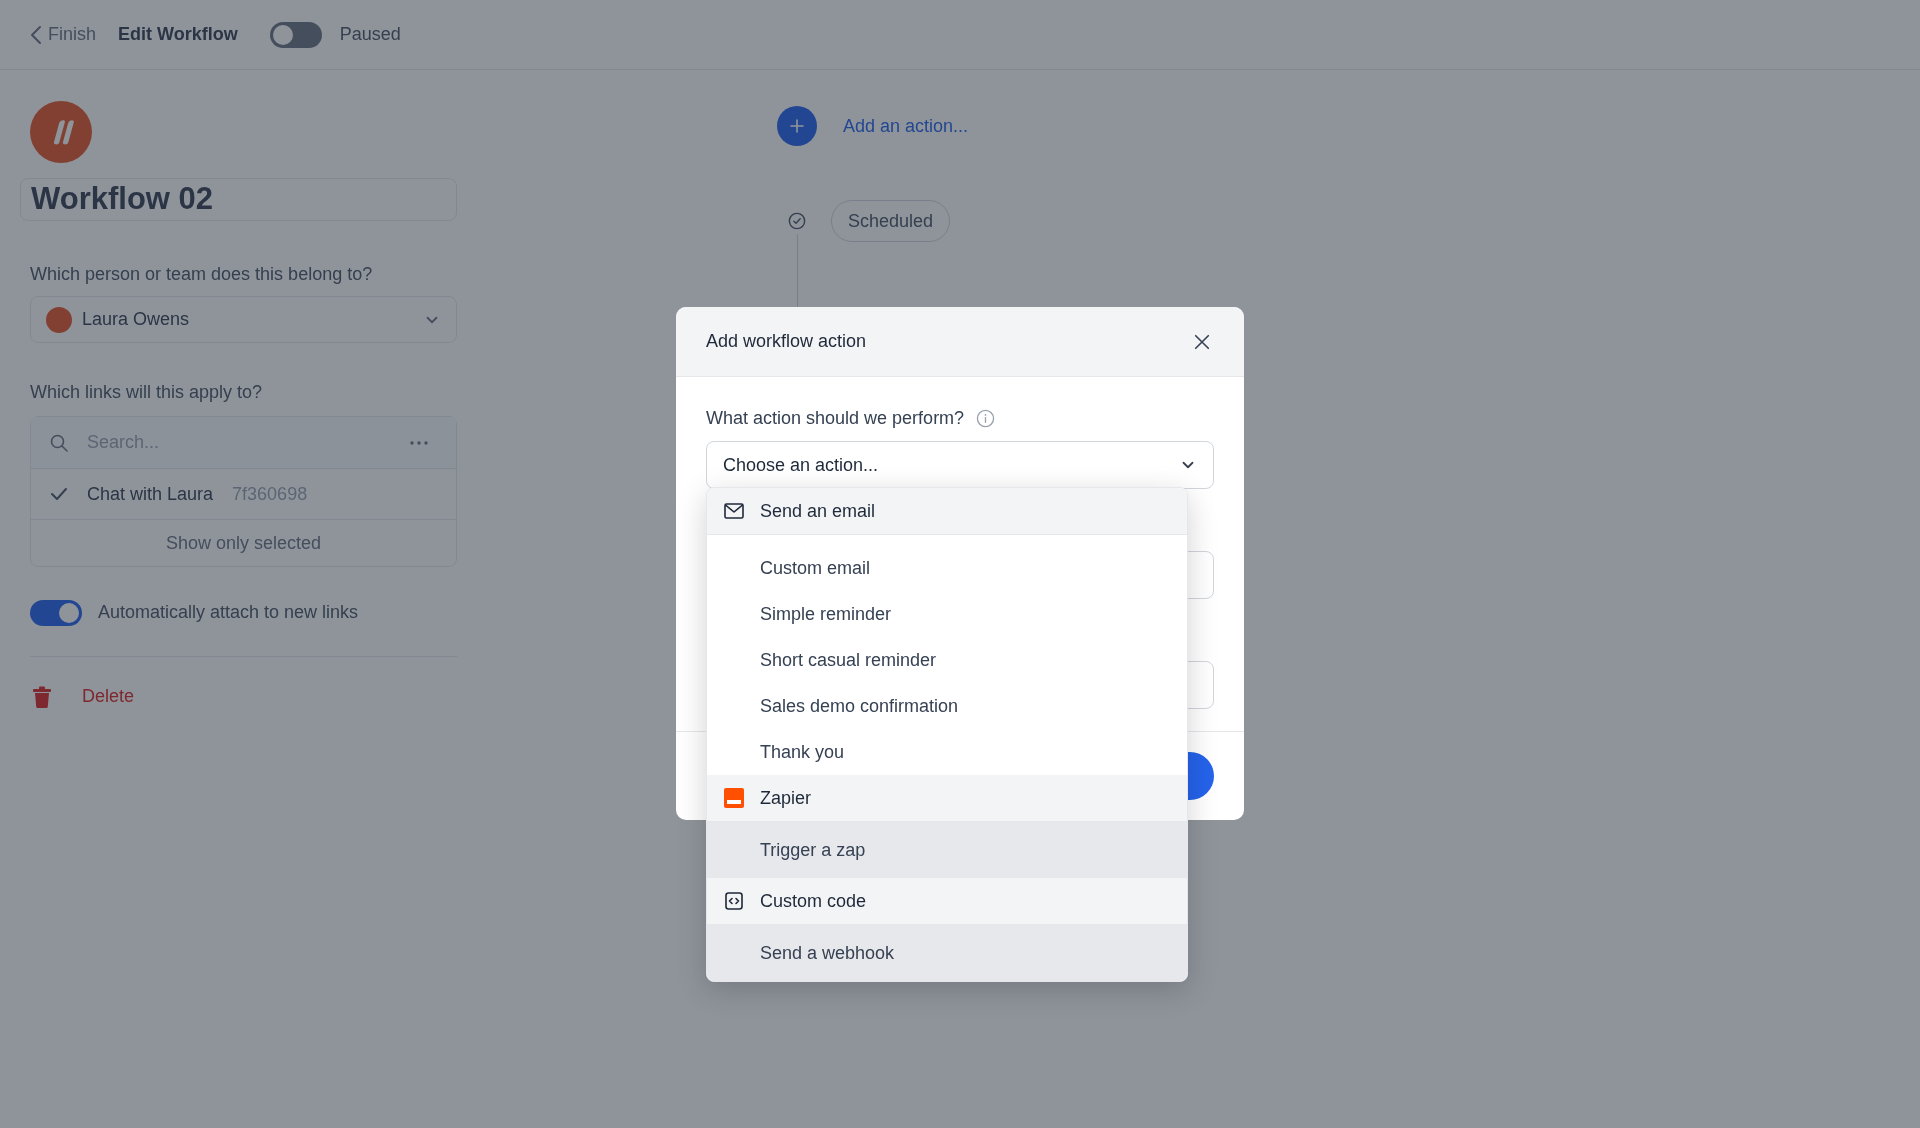 The height and width of the screenshot is (1128, 1920). What do you see at coordinates (419, 442) in the screenshot?
I see `more-icon` at bounding box center [419, 442].